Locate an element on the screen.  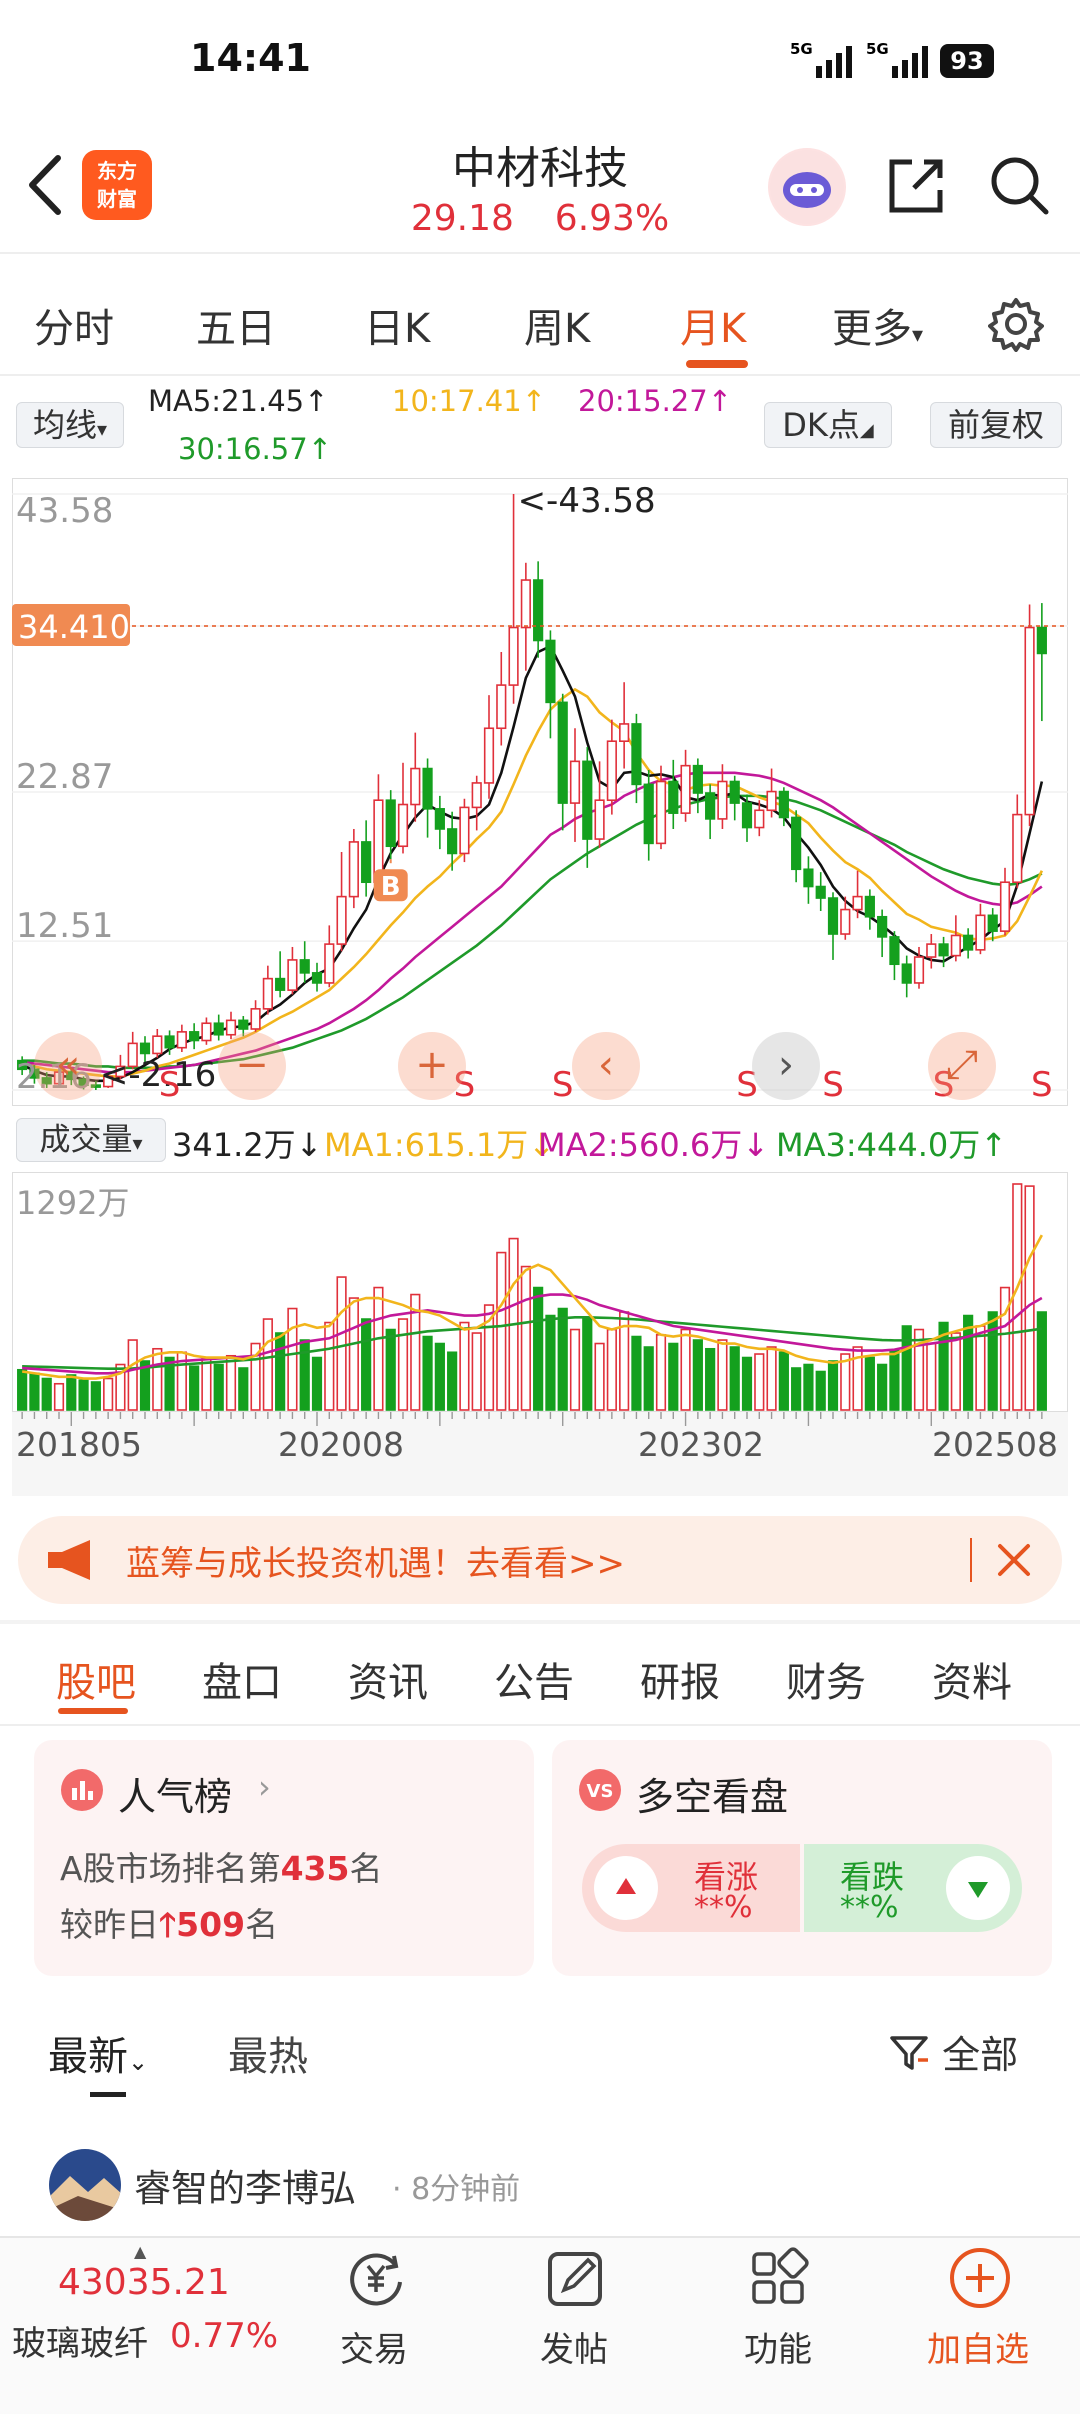
tab-market-depth: 盘口 is located at coordinates (242, 1679).